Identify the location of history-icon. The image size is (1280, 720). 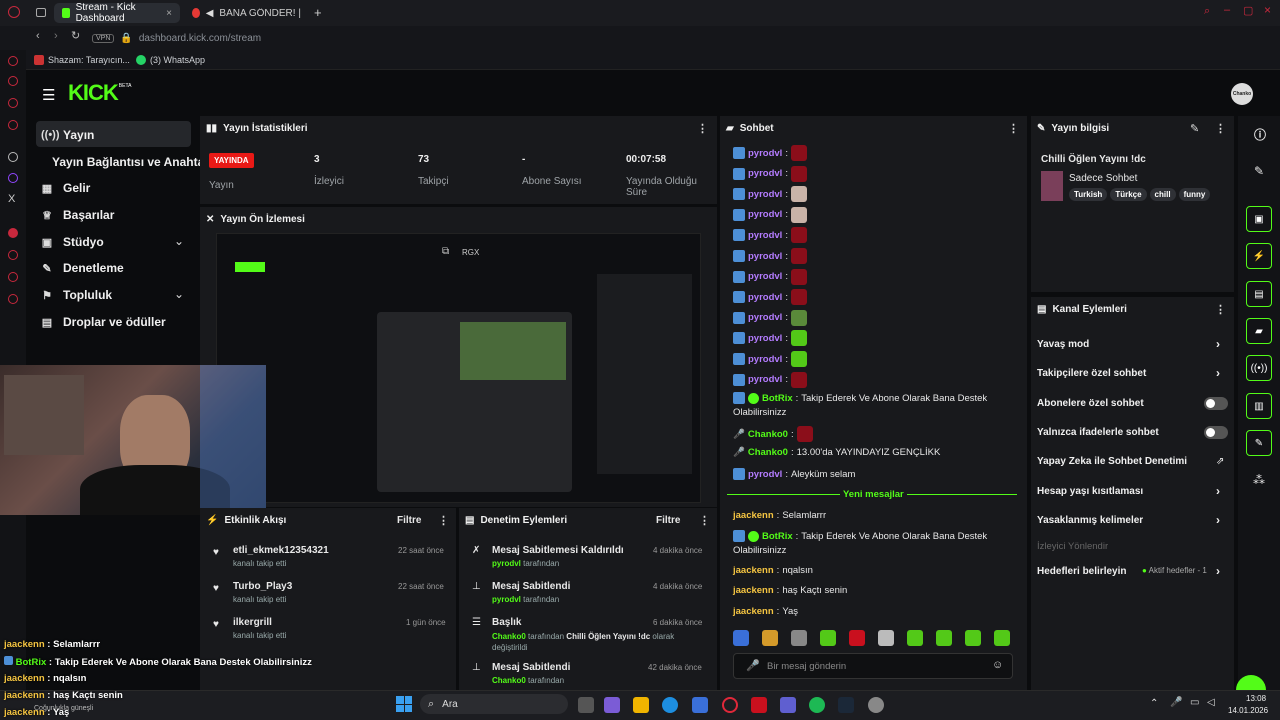
(13, 255).